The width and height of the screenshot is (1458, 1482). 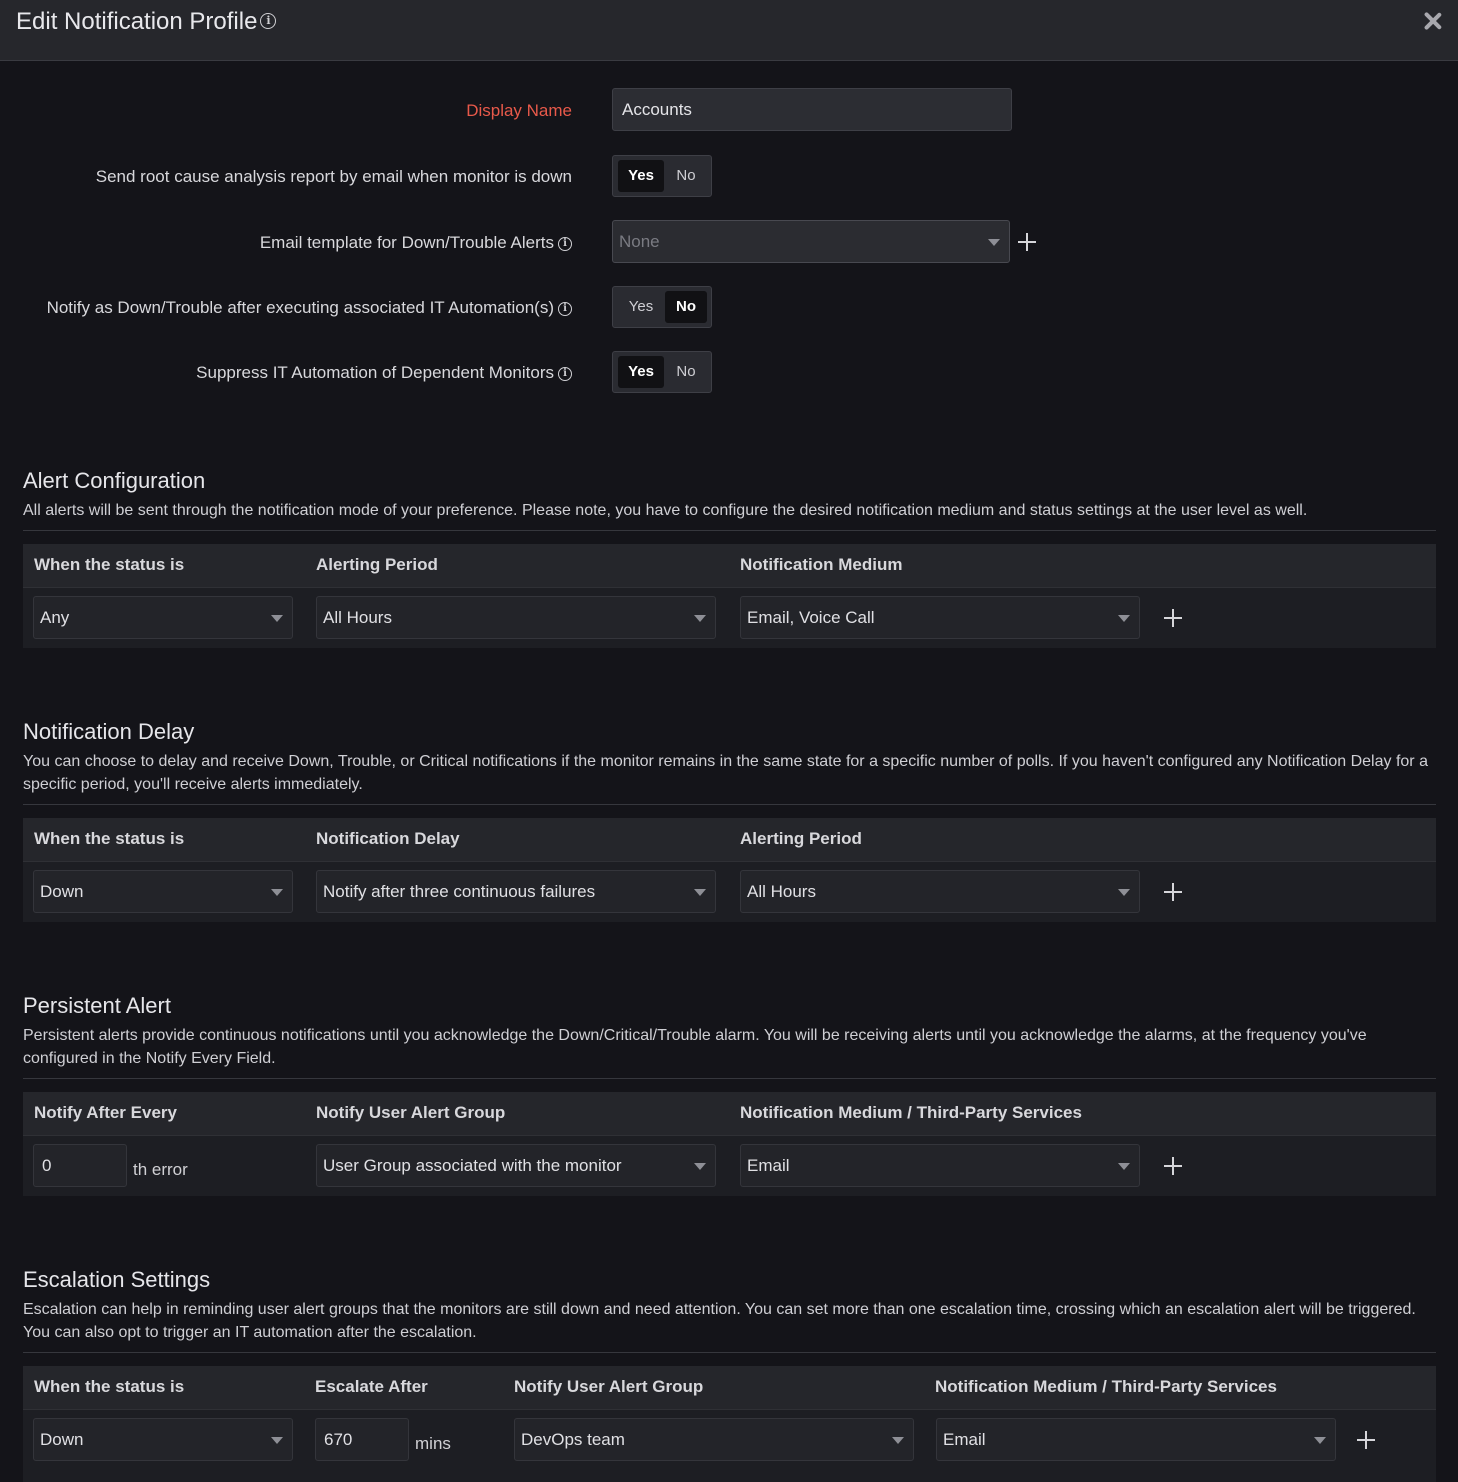 What do you see at coordinates (1173, 892) in the screenshot?
I see `add-delay-row-button` at bounding box center [1173, 892].